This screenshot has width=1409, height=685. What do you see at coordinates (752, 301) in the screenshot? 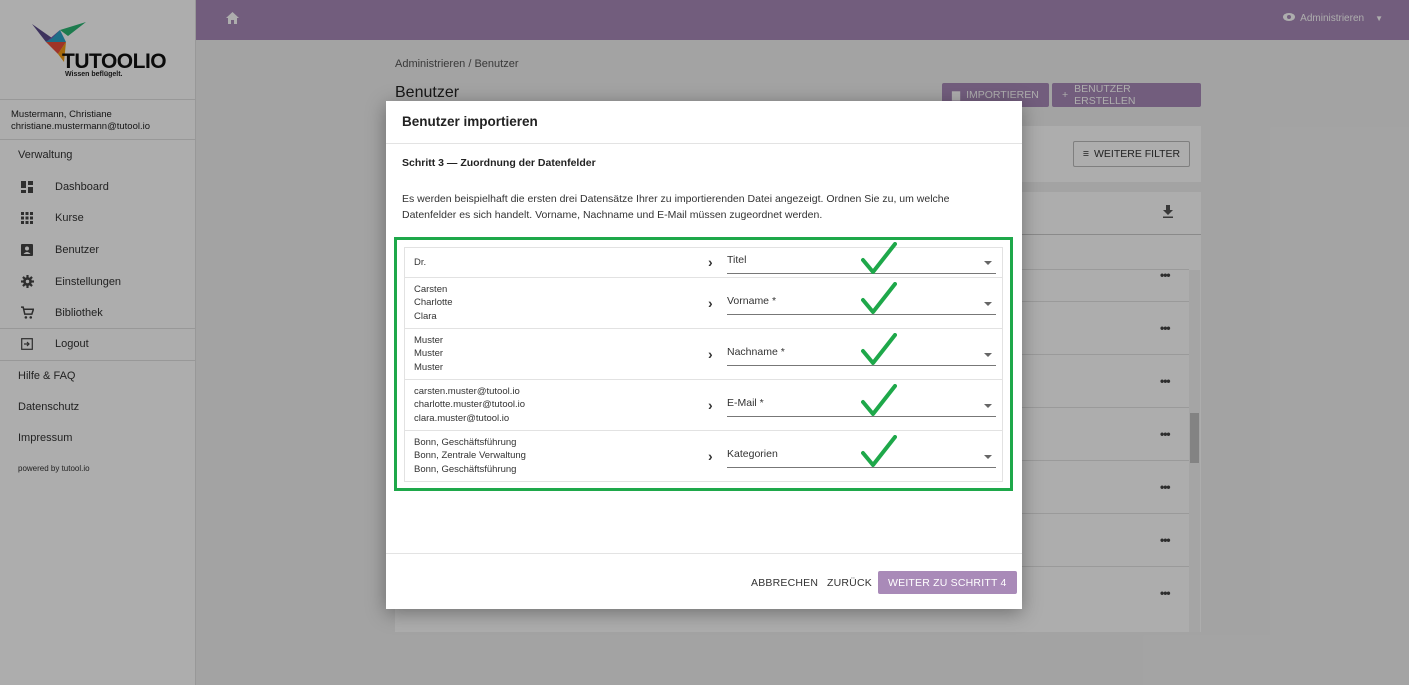
I see `select-value: Vorname *` at bounding box center [752, 301].